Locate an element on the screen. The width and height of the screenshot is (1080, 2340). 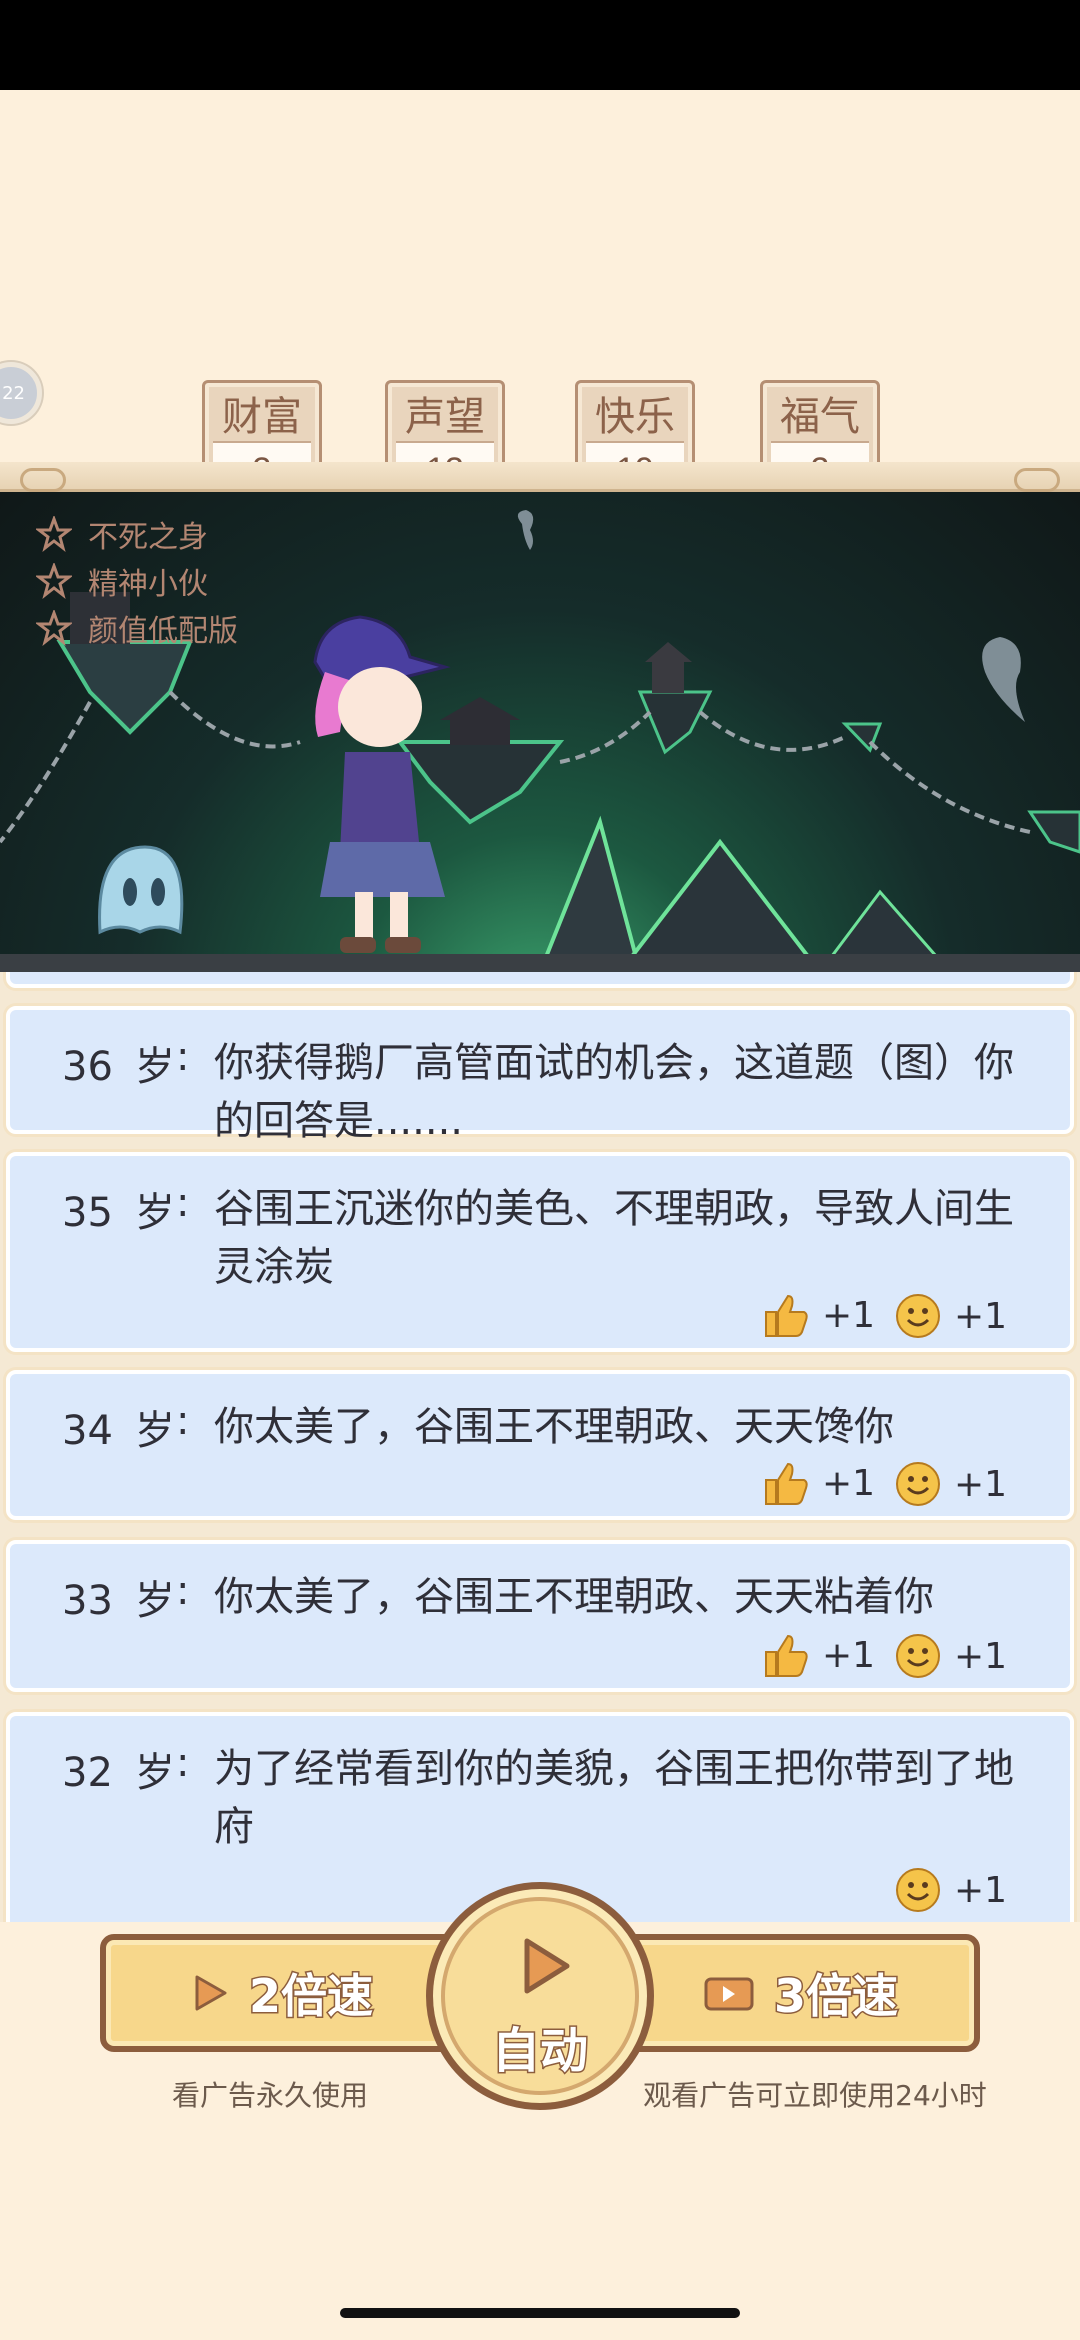
speed-3x-note: 观看广告可立即使用24小时 is located at coordinates (815, 2095).